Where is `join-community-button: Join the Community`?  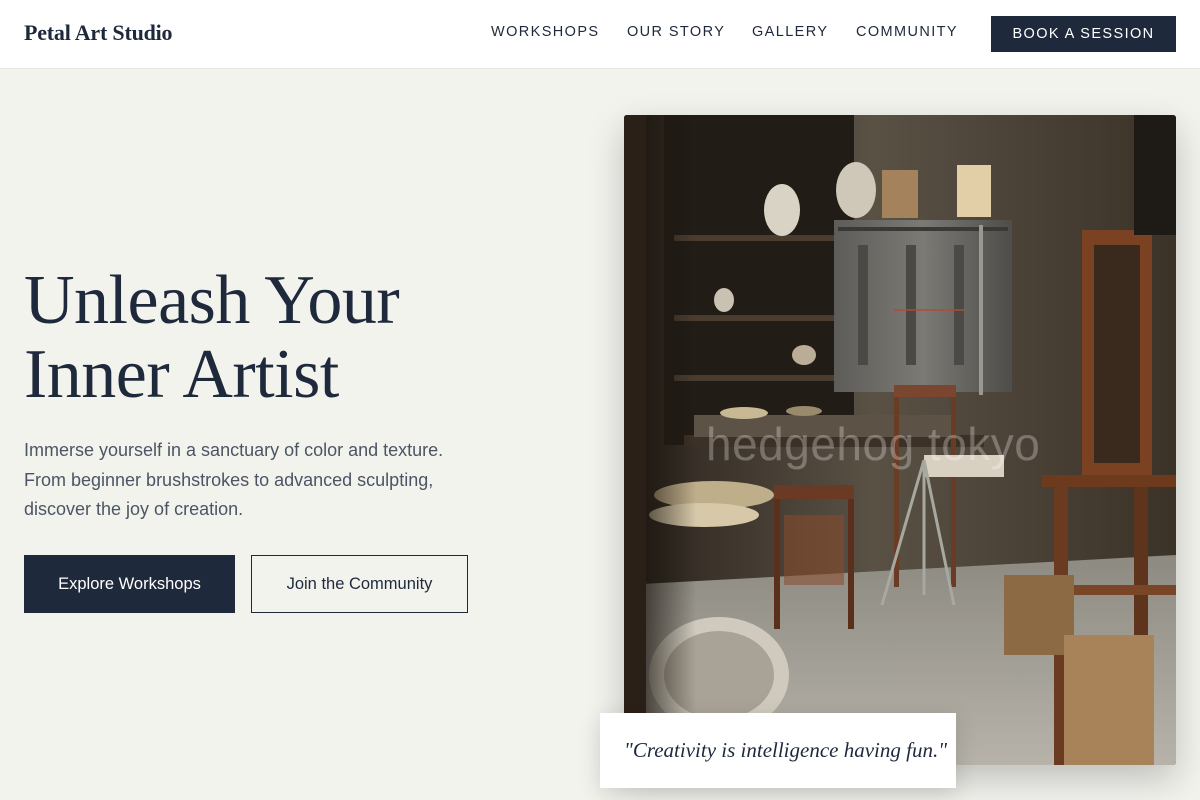
join-community-button: Join the Community is located at coordinates (359, 584).